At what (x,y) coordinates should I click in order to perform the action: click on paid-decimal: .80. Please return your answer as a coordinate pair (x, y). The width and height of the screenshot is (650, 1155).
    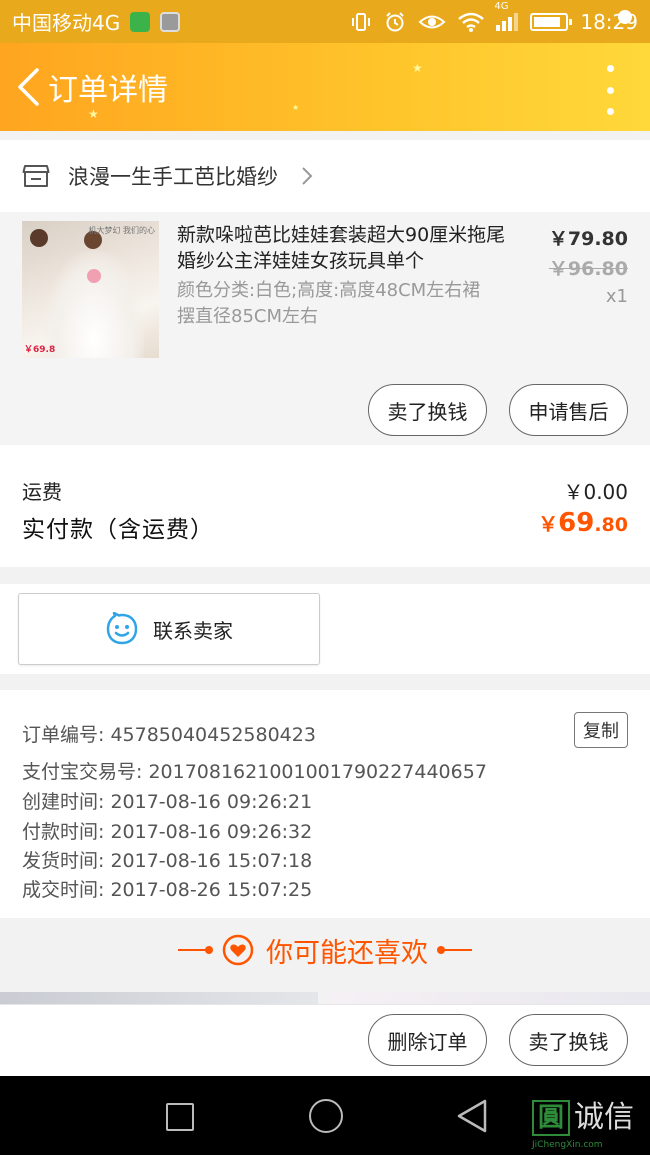
    Looking at the image, I should click on (611, 525).